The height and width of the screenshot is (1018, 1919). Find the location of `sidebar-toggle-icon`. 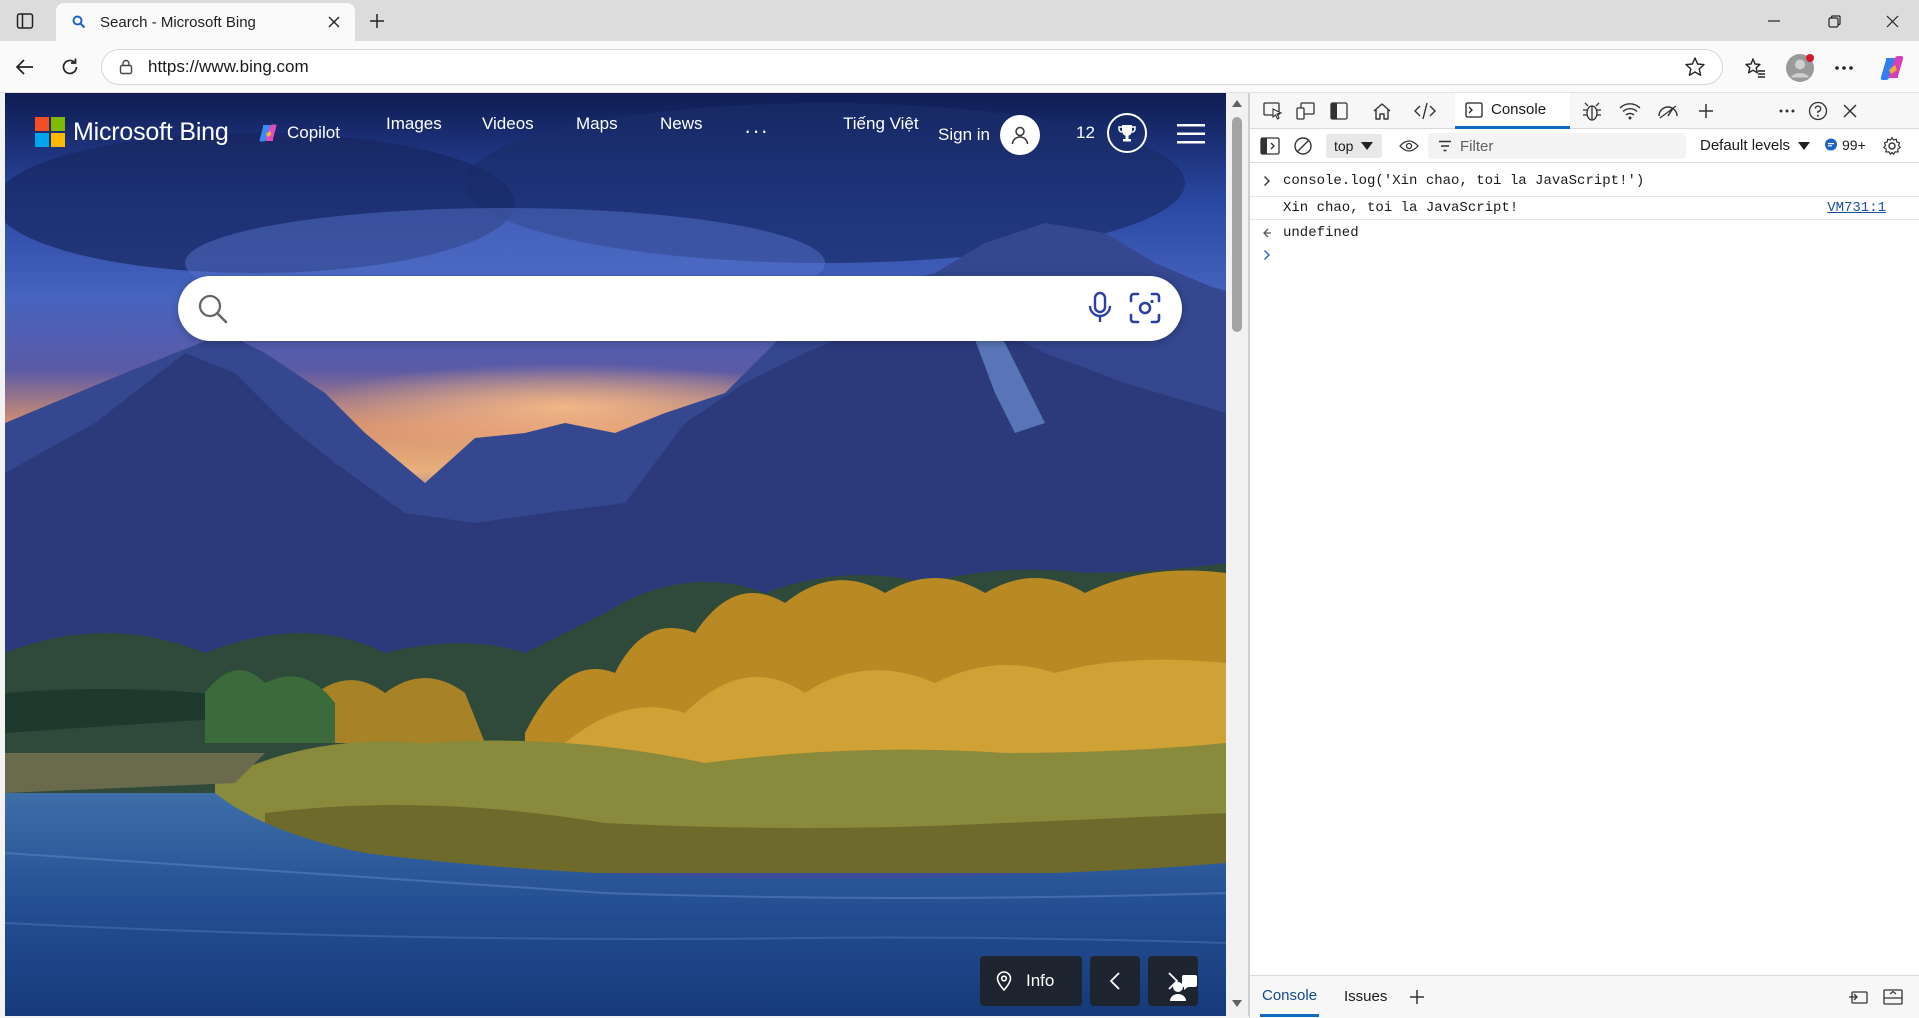

sidebar-toggle-icon is located at coordinates (25, 21).